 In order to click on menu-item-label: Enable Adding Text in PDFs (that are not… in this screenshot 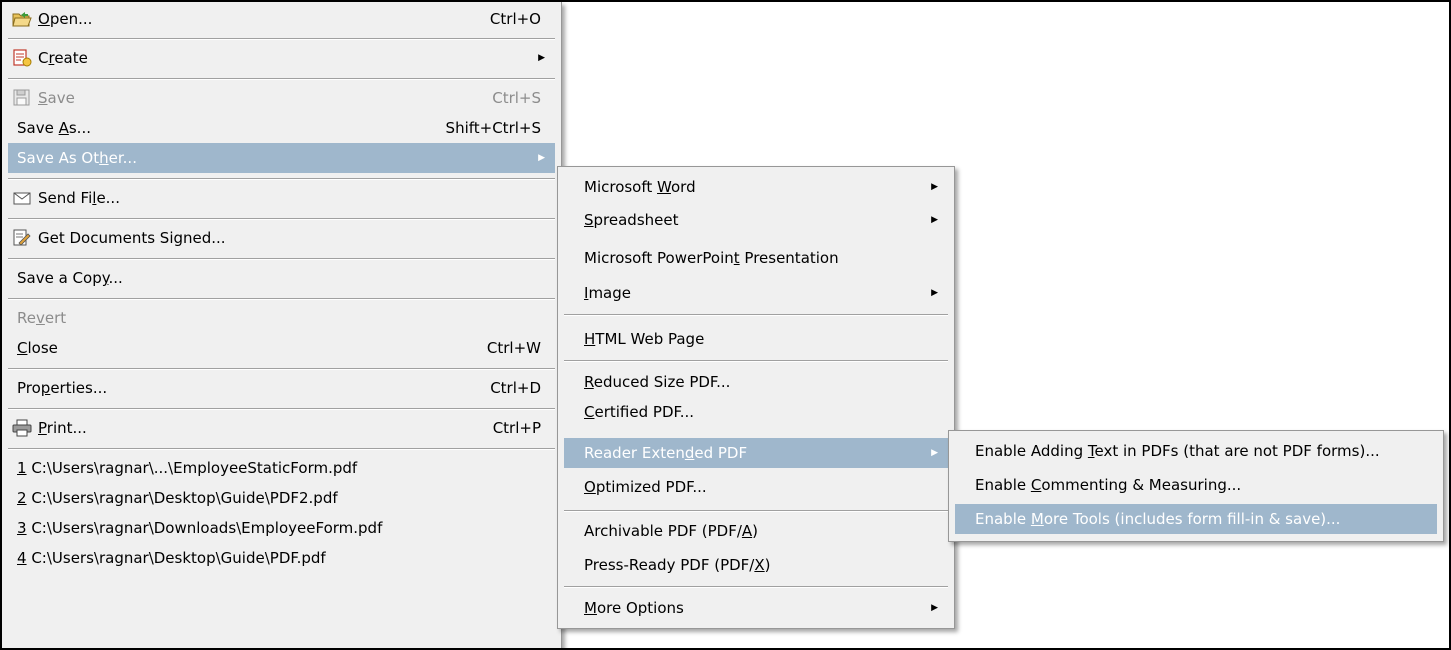, I will do `click(1177, 451)`.